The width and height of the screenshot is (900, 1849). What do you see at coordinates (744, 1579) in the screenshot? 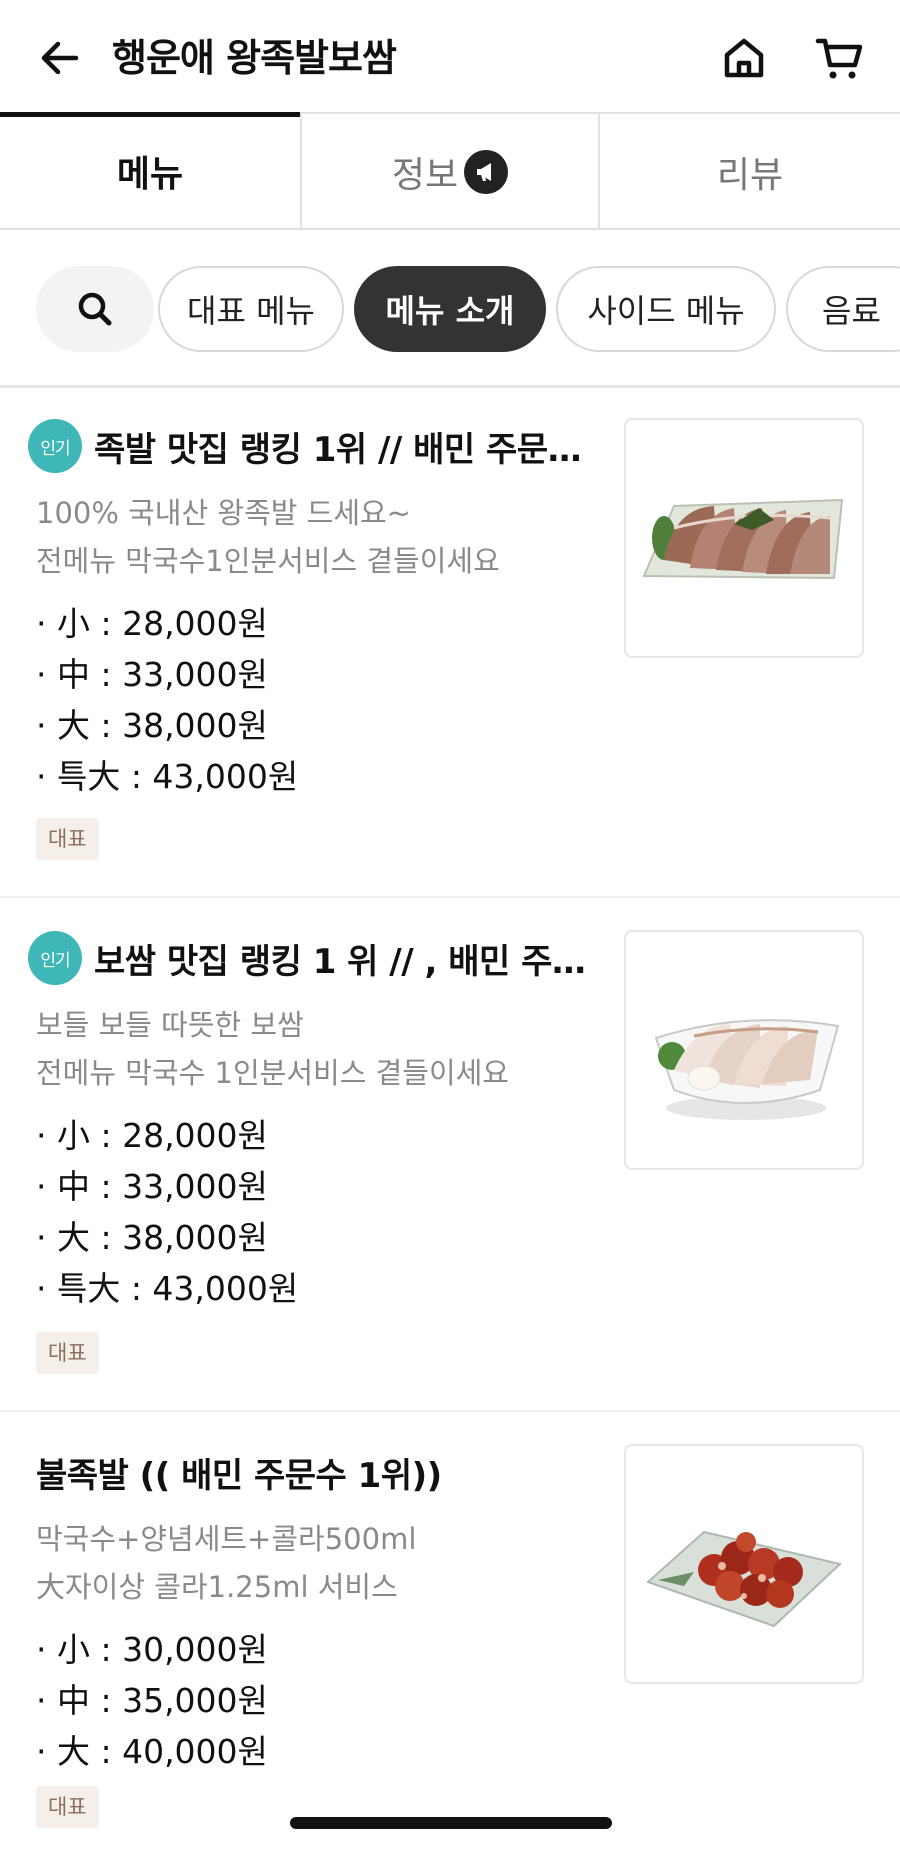
I see `spicy-jokbal-photo` at bounding box center [744, 1579].